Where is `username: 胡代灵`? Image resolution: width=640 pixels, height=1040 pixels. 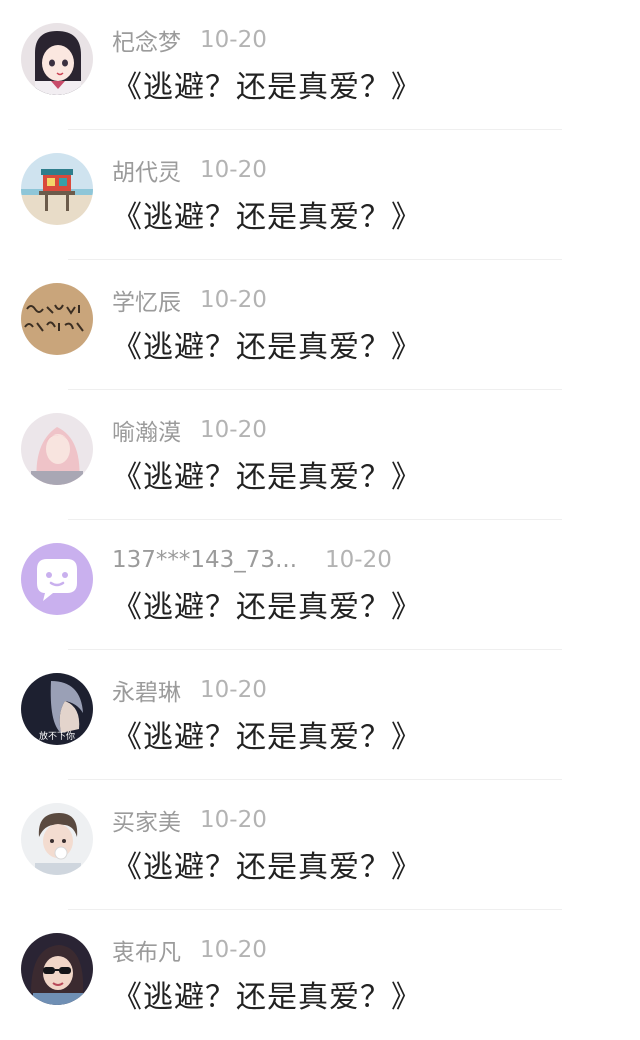
username: 胡代灵 is located at coordinates (146, 170).